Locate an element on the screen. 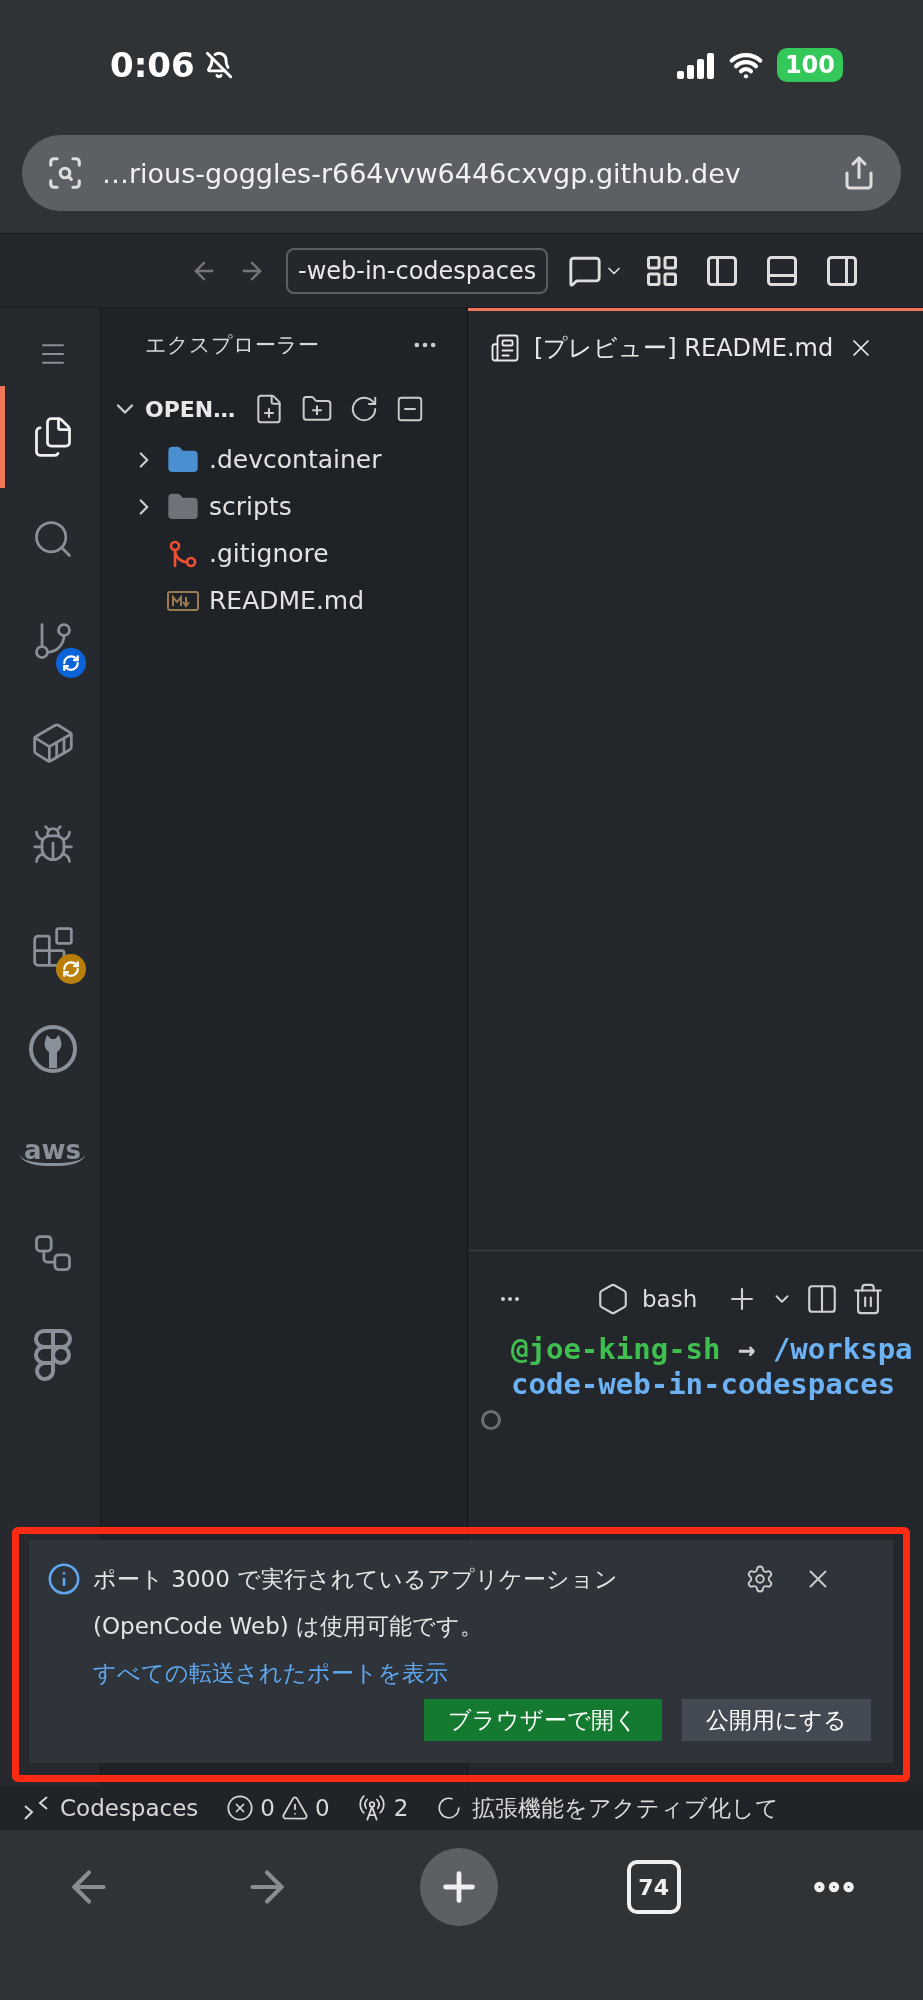 Image resolution: width=923 pixels, height=2000 pixels. terminal-line: code-web-in-codespaces is located at coordinates (703, 1384).